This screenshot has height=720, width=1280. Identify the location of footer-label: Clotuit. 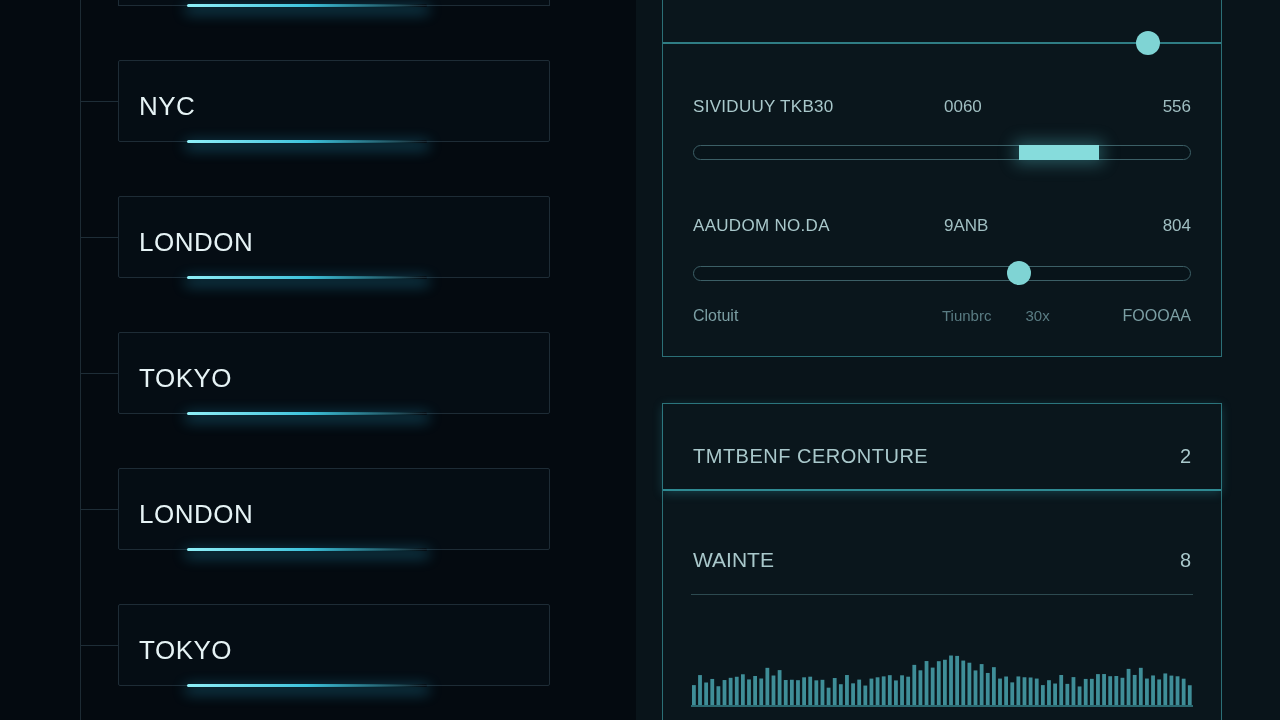
(716, 316).